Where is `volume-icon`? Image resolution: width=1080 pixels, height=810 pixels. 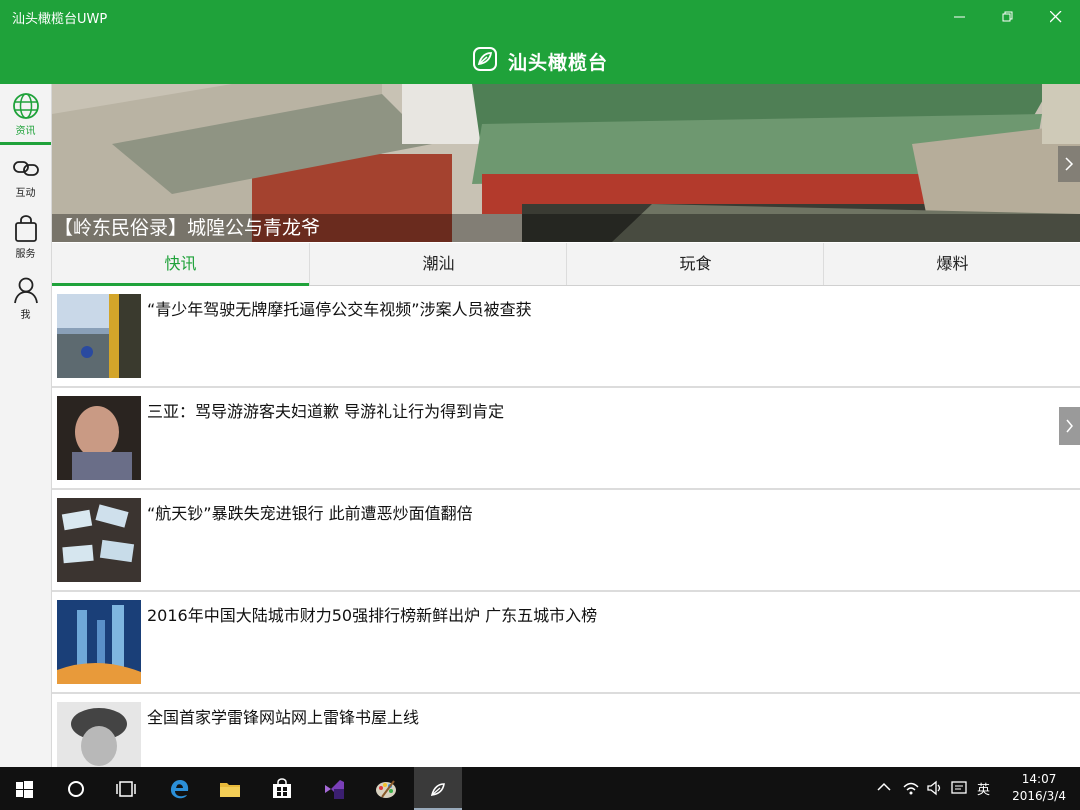
volume-icon is located at coordinates (935, 788).